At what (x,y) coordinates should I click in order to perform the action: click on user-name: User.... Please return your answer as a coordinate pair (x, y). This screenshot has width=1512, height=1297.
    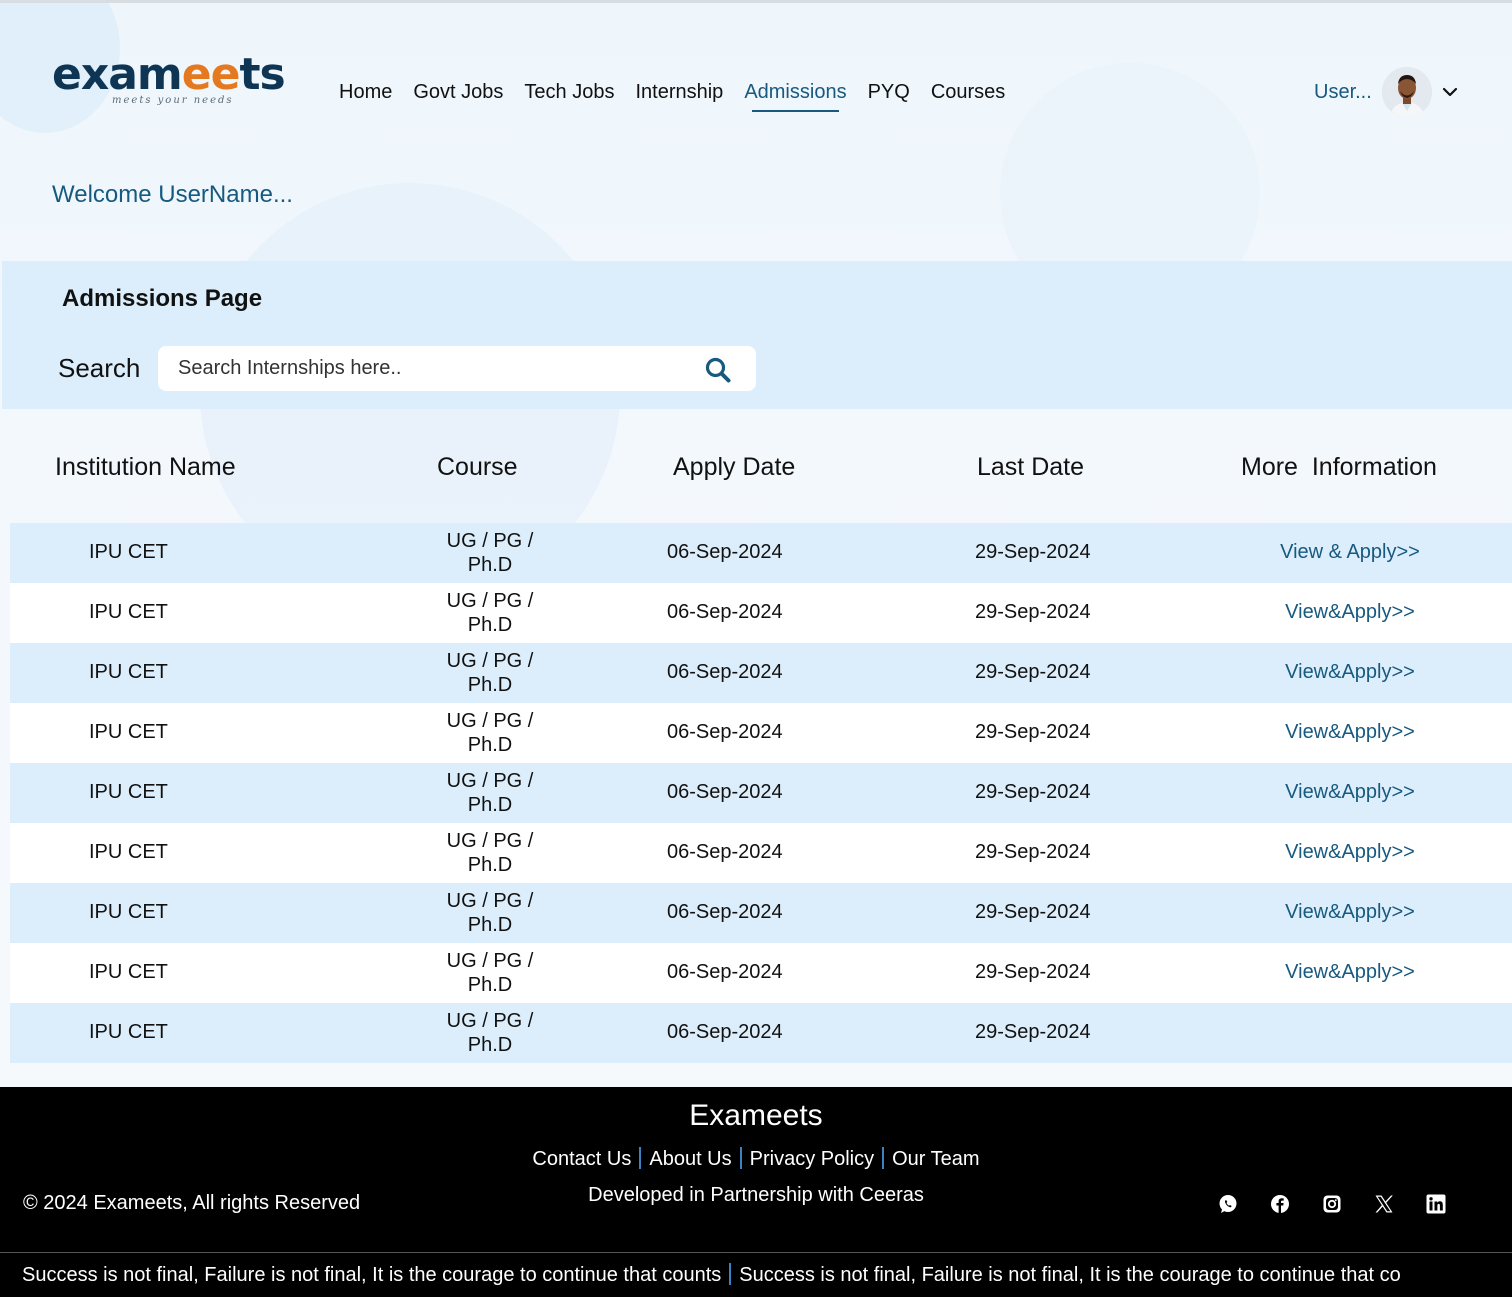
    Looking at the image, I should click on (1343, 92).